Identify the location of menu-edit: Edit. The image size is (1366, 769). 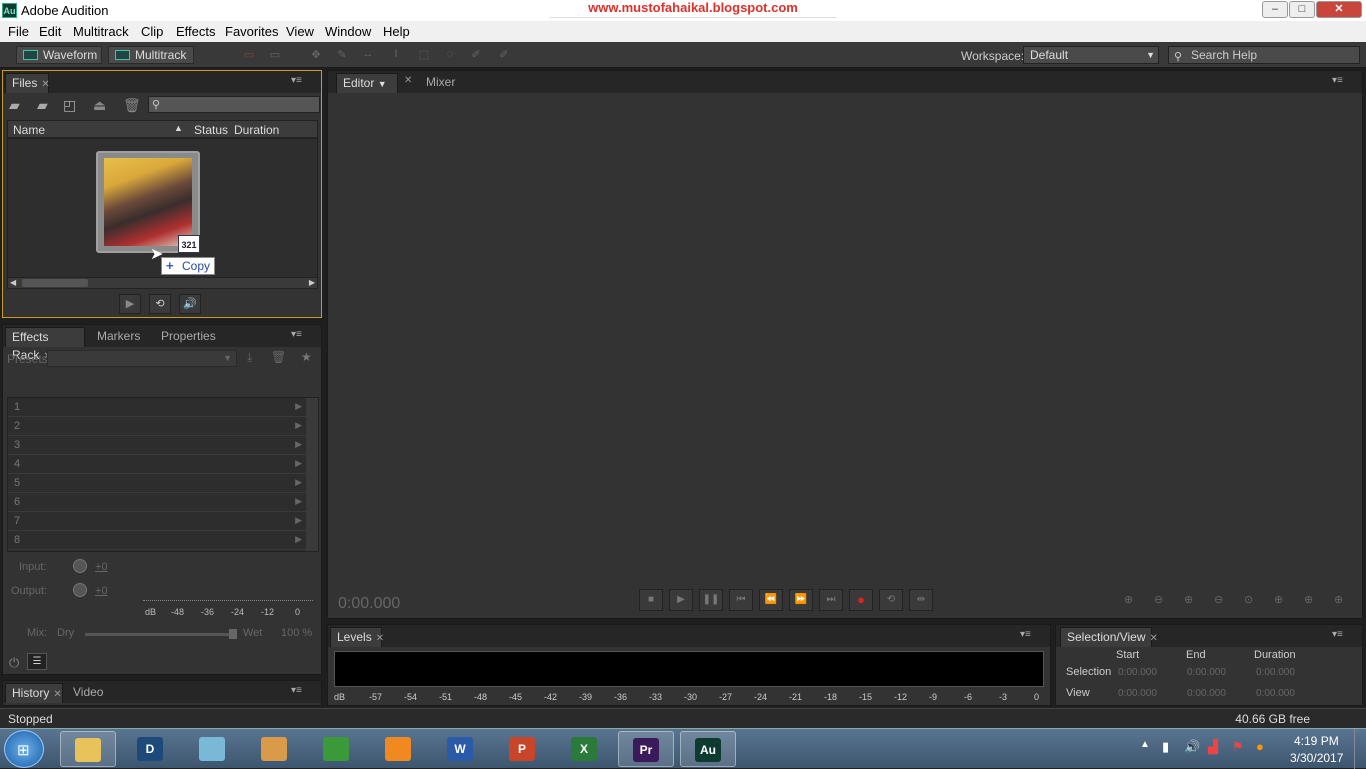
(50, 31).